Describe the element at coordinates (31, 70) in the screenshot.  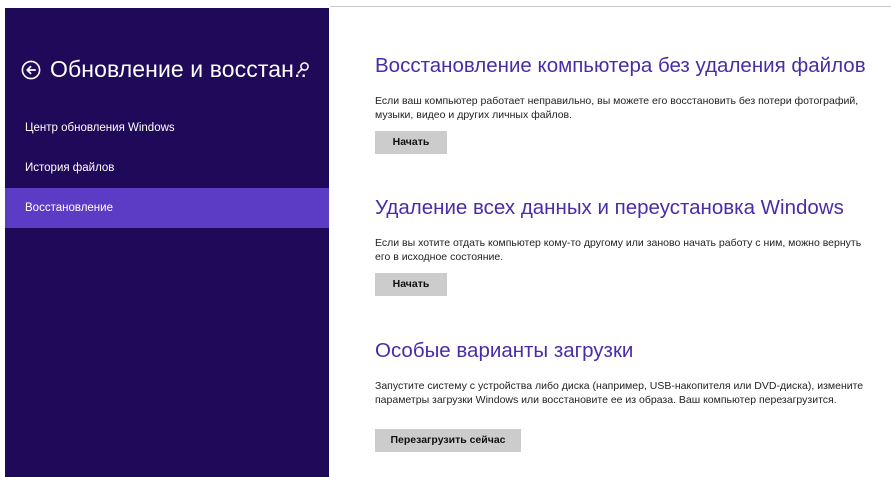
I see `back-arrow-circle-icon` at that location.